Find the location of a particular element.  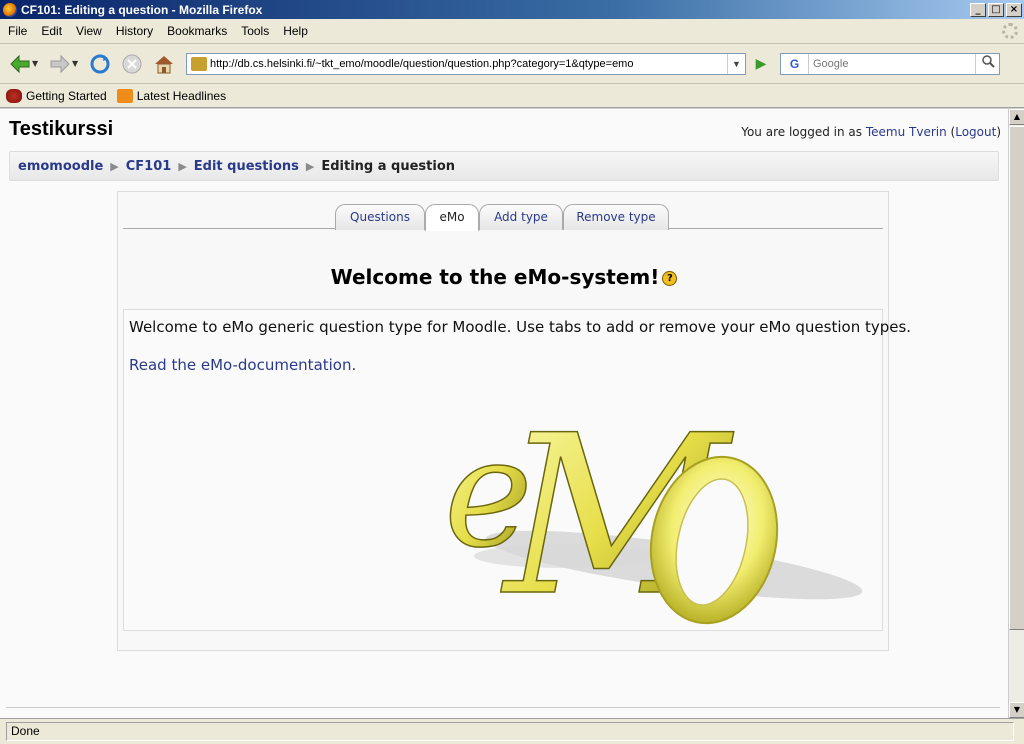

back-arrow-icon is located at coordinates (20, 64).